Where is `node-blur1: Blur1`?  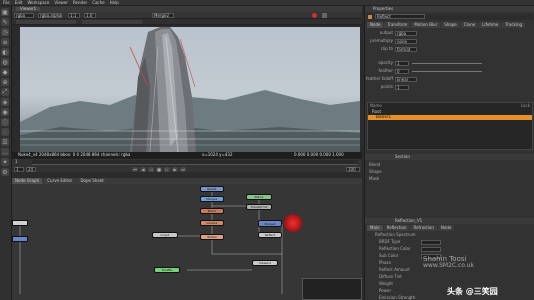 node-blur1: Blur1 is located at coordinates (212, 211).